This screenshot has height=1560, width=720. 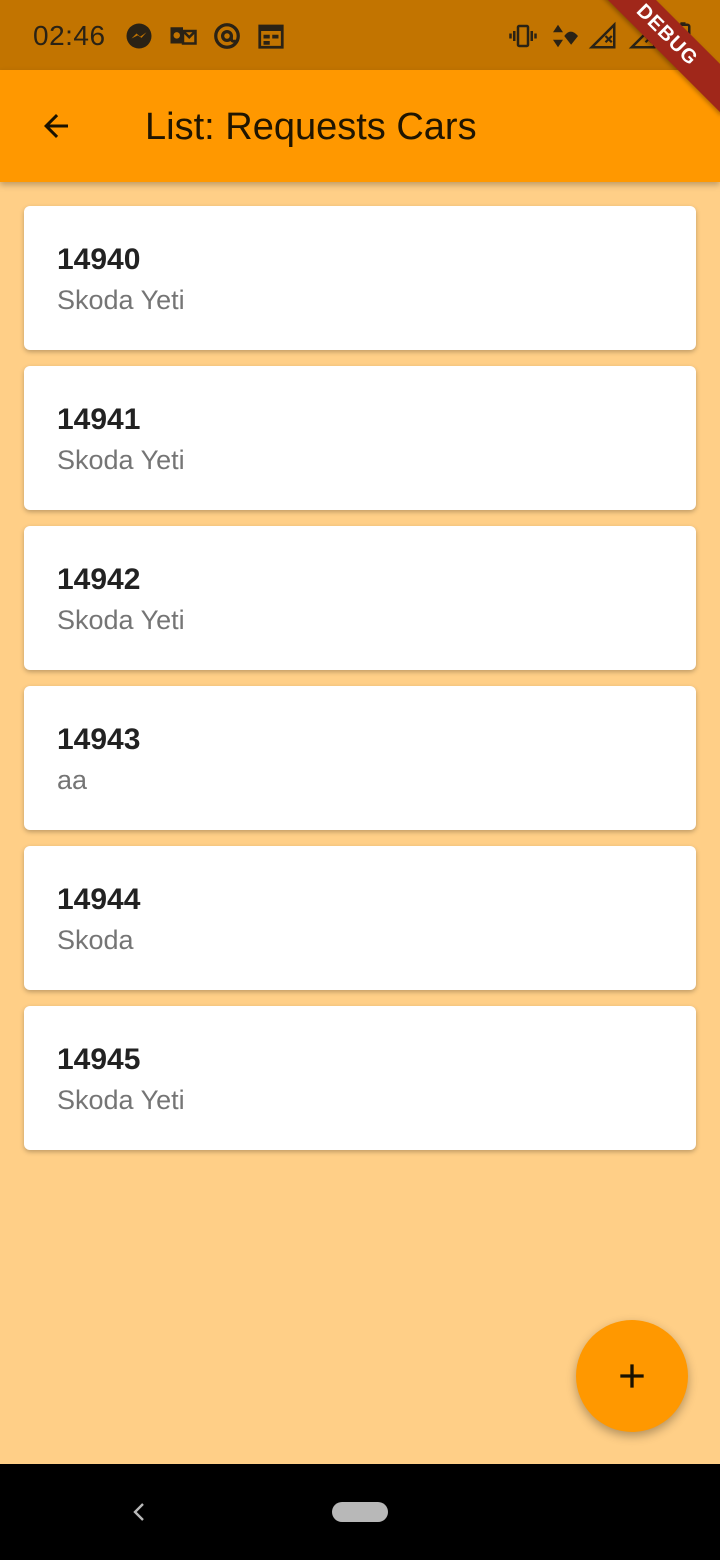 What do you see at coordinates (360, 438) in the screenshot?
I see `request-card: 14941 Skoda Yeti` at bounding box center [360, 438].